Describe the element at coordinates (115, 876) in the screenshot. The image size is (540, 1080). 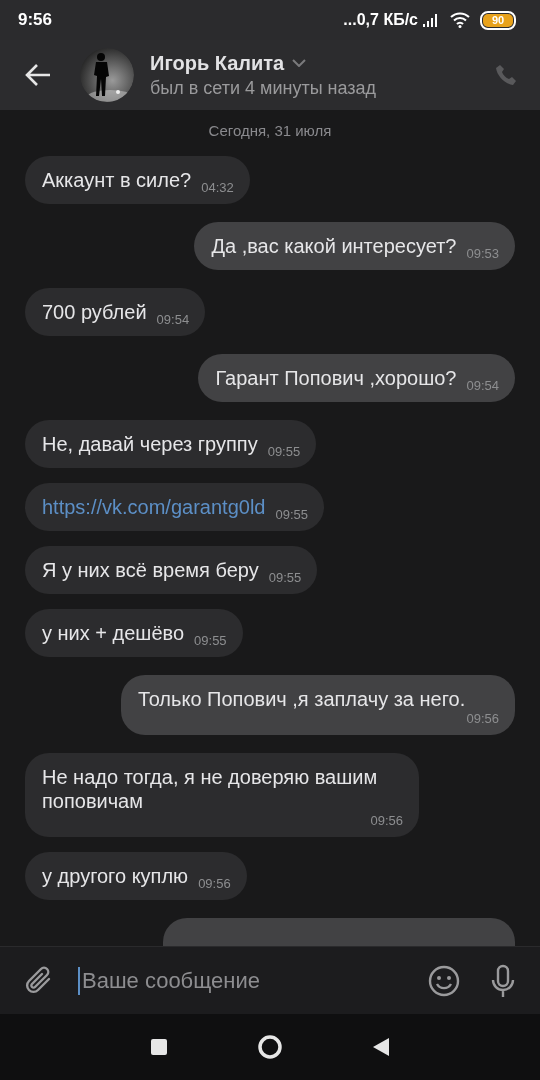
I see `message-text: у другого куплю` at that location.